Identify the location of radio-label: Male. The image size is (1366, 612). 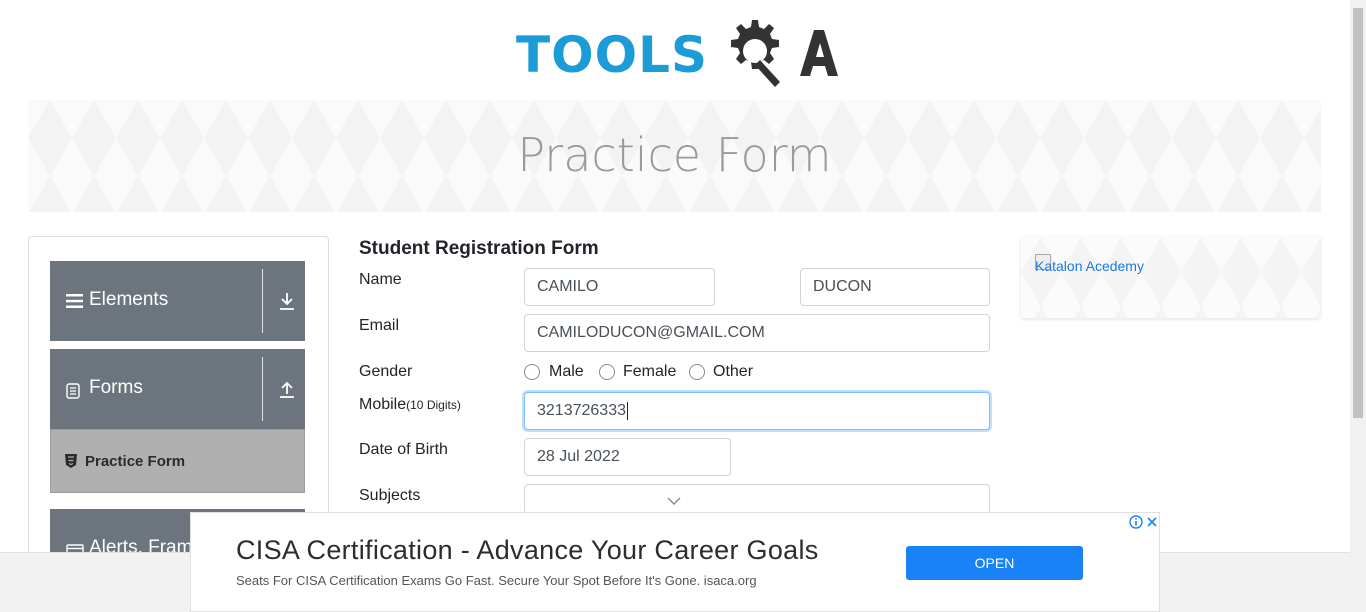
(566, 372).